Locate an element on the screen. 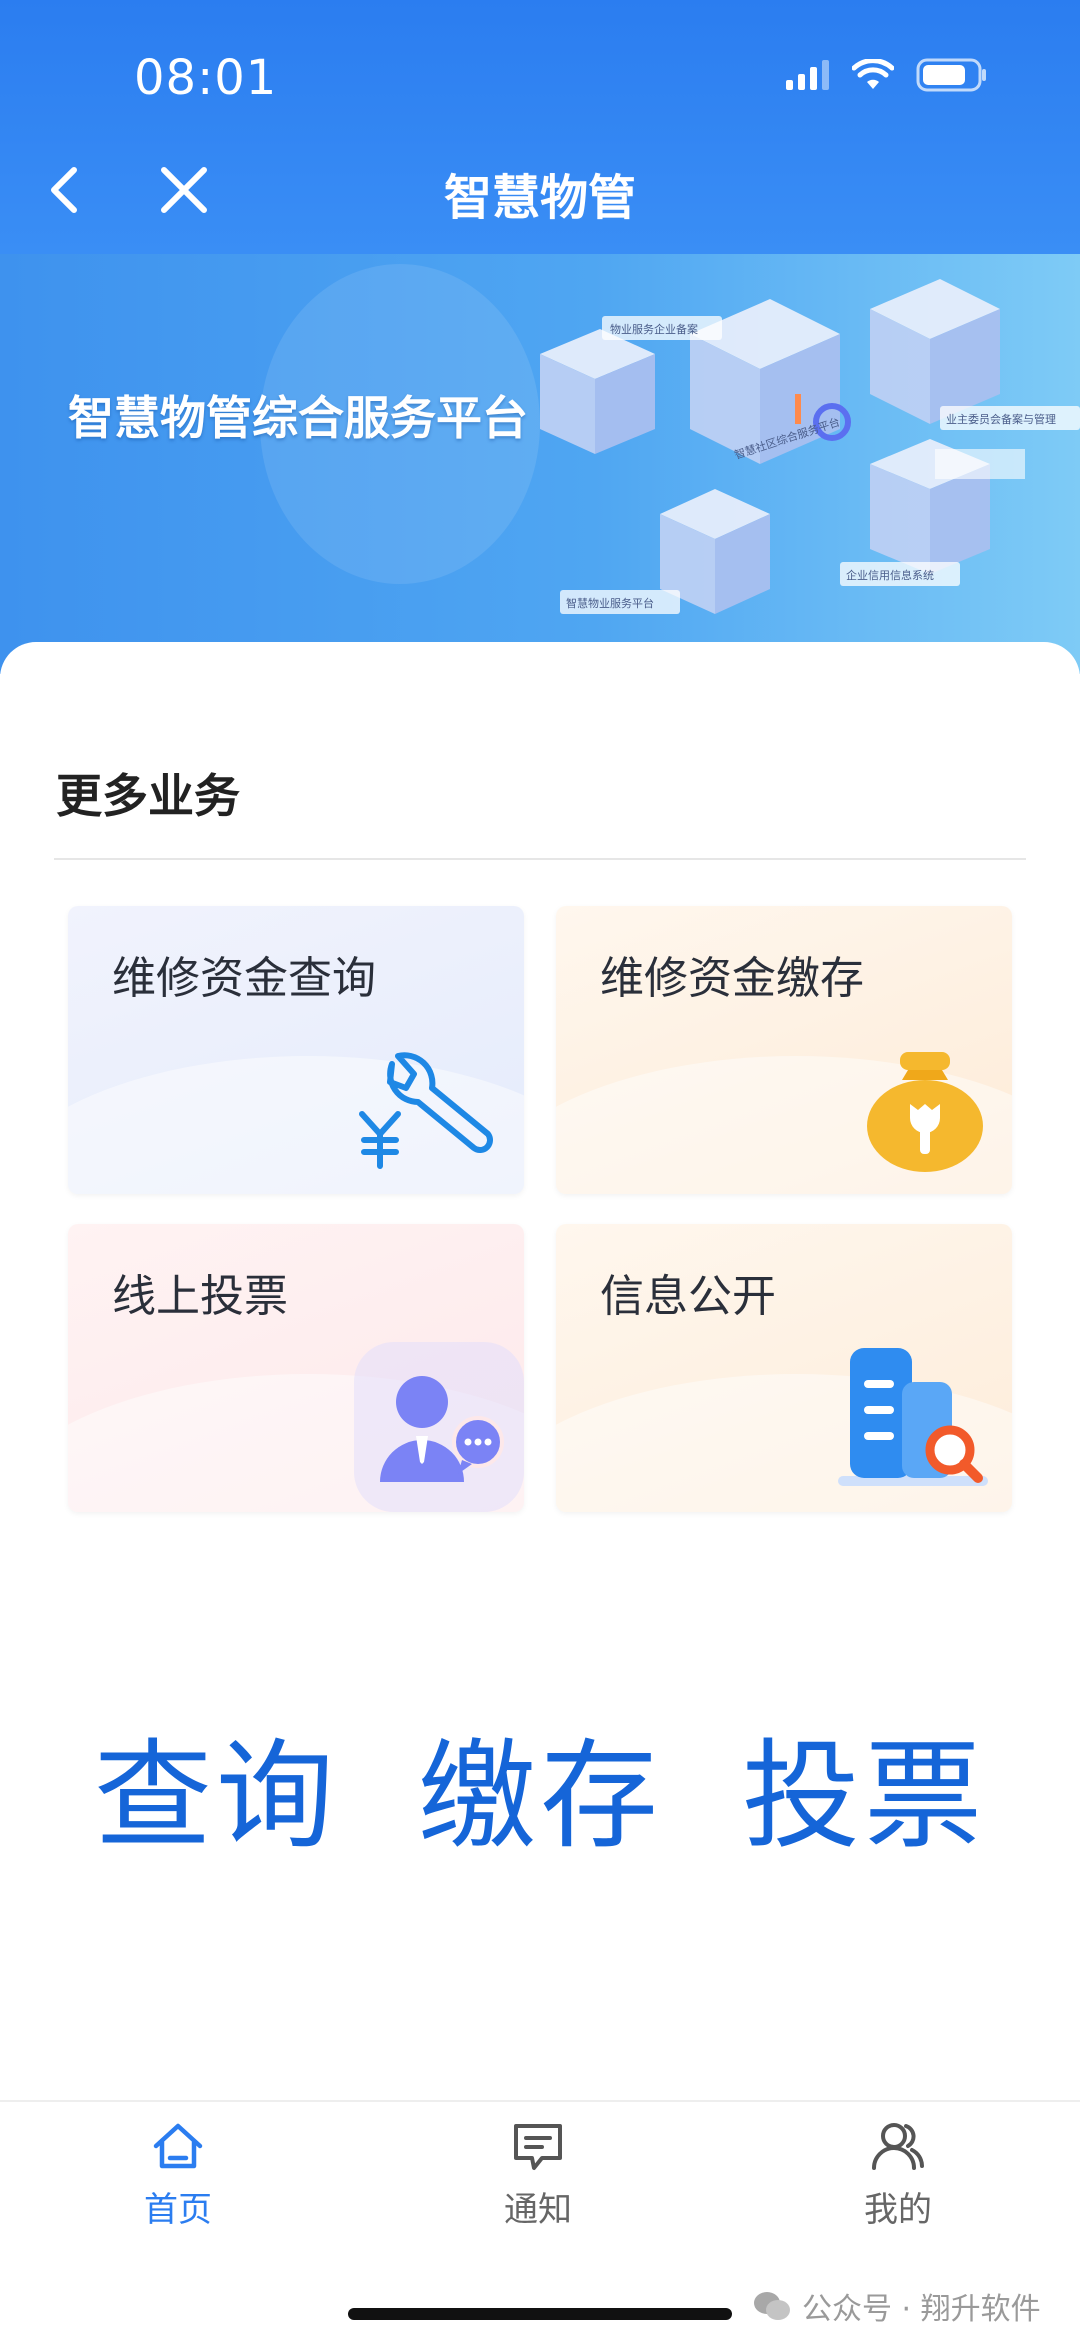 This screenshot has width=1080, height=2341. profile-icon is located at coordinates (898, 2146).